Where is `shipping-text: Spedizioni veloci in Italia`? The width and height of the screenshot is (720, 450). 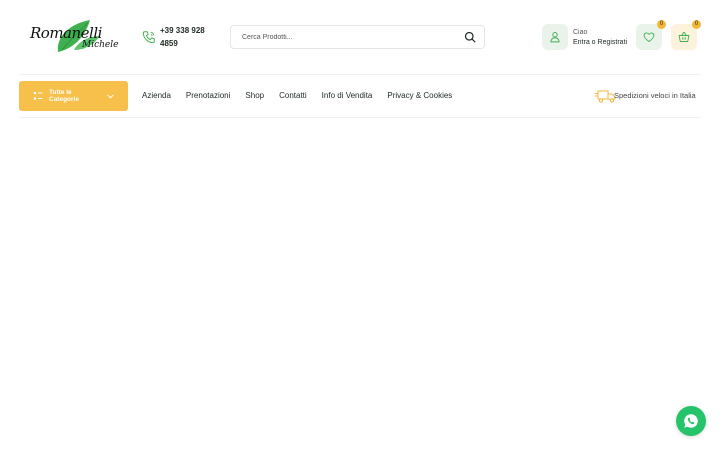
shipping-text: Spedizioni veloci in Italia is located at coordinates (655, 95).